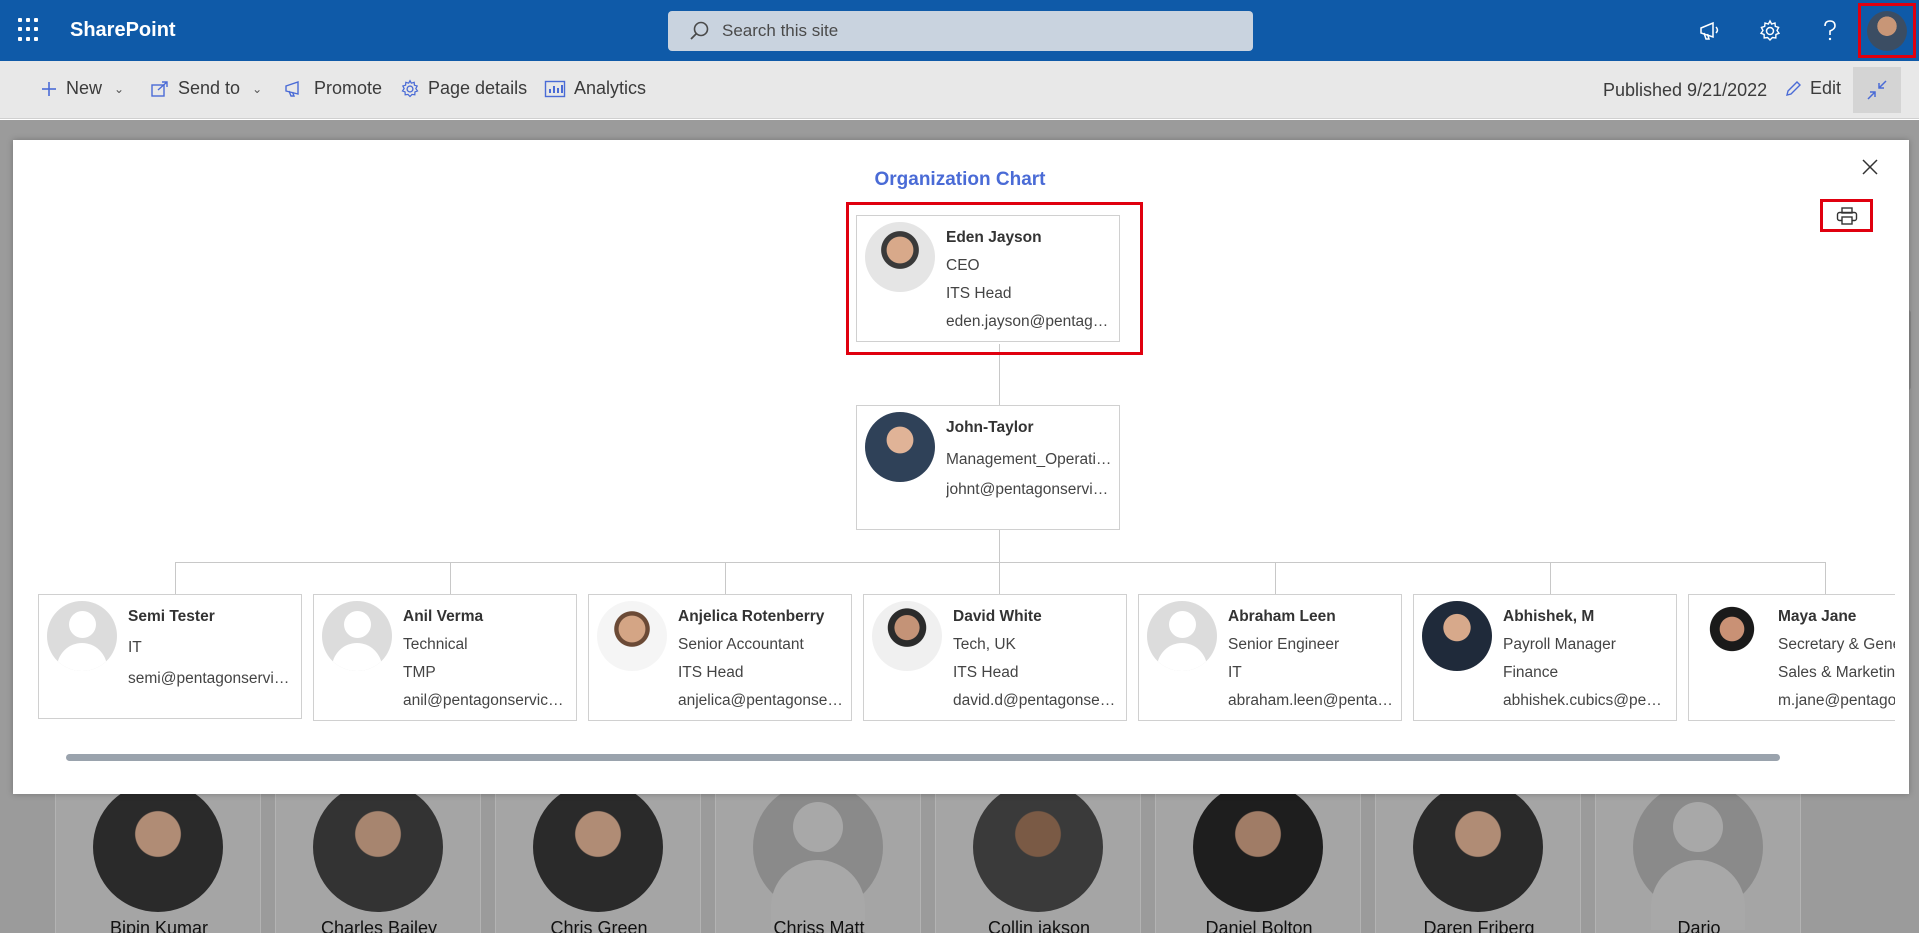 This screenshot has width=1919, height=933. I want to click on chevron-down-icon: ⌄, so click(257, 88).